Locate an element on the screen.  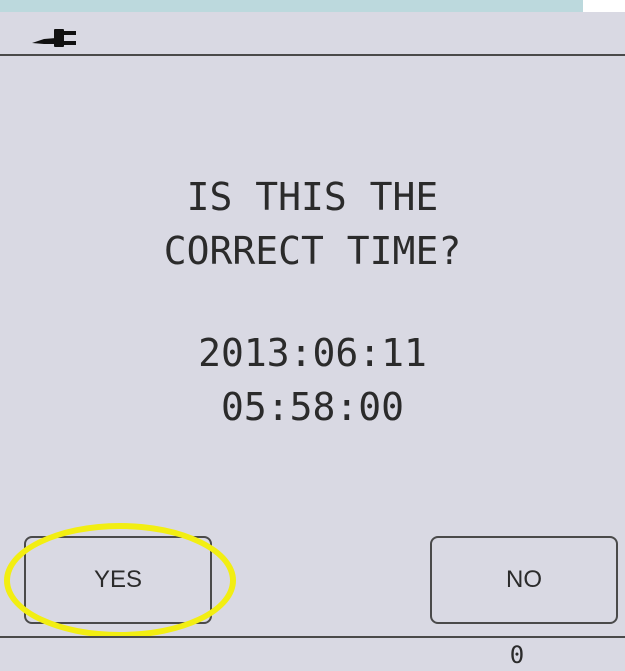
prompt-line-1: IS THIS THE is located at coordinates (312, 197).